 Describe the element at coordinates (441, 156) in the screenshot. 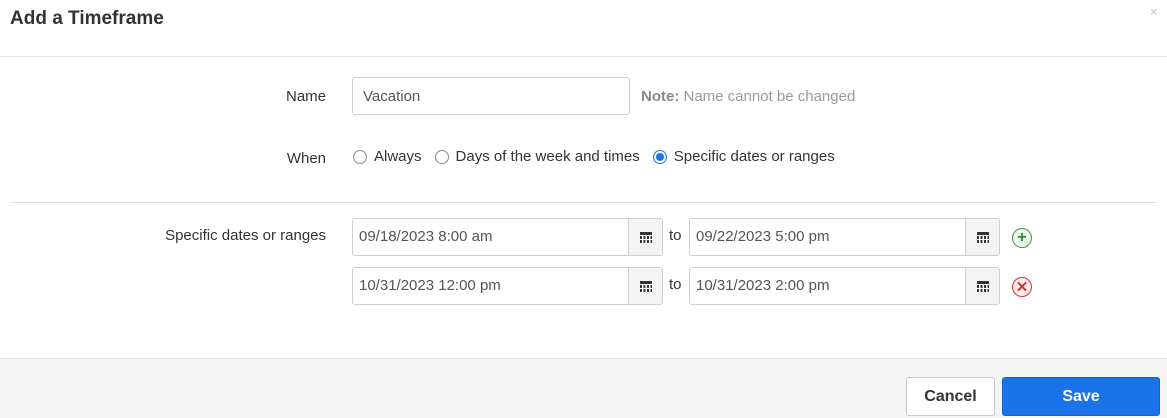

I see `radio-days-of-week-circle` at that location.